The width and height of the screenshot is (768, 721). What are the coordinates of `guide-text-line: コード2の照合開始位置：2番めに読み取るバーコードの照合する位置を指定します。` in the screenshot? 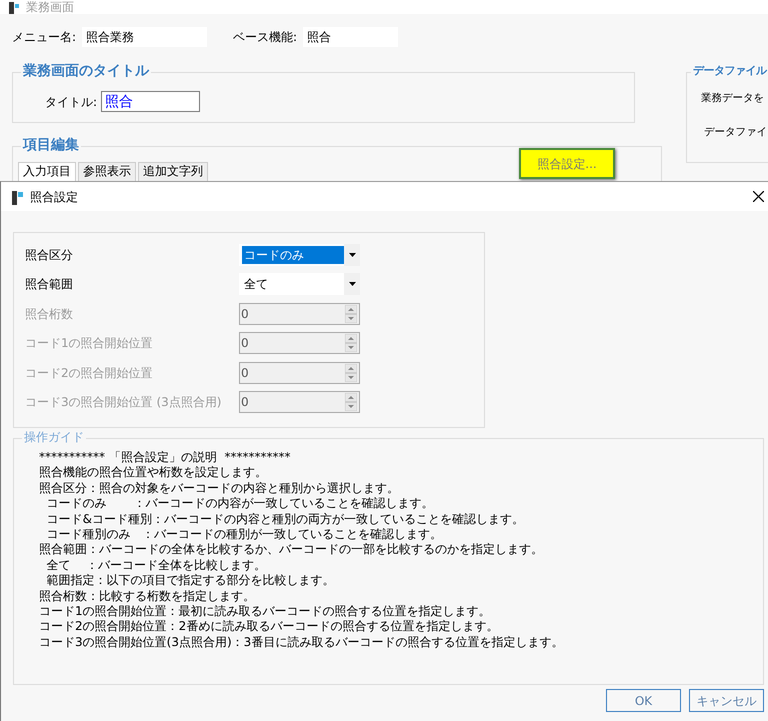 It's located at (269, 627).